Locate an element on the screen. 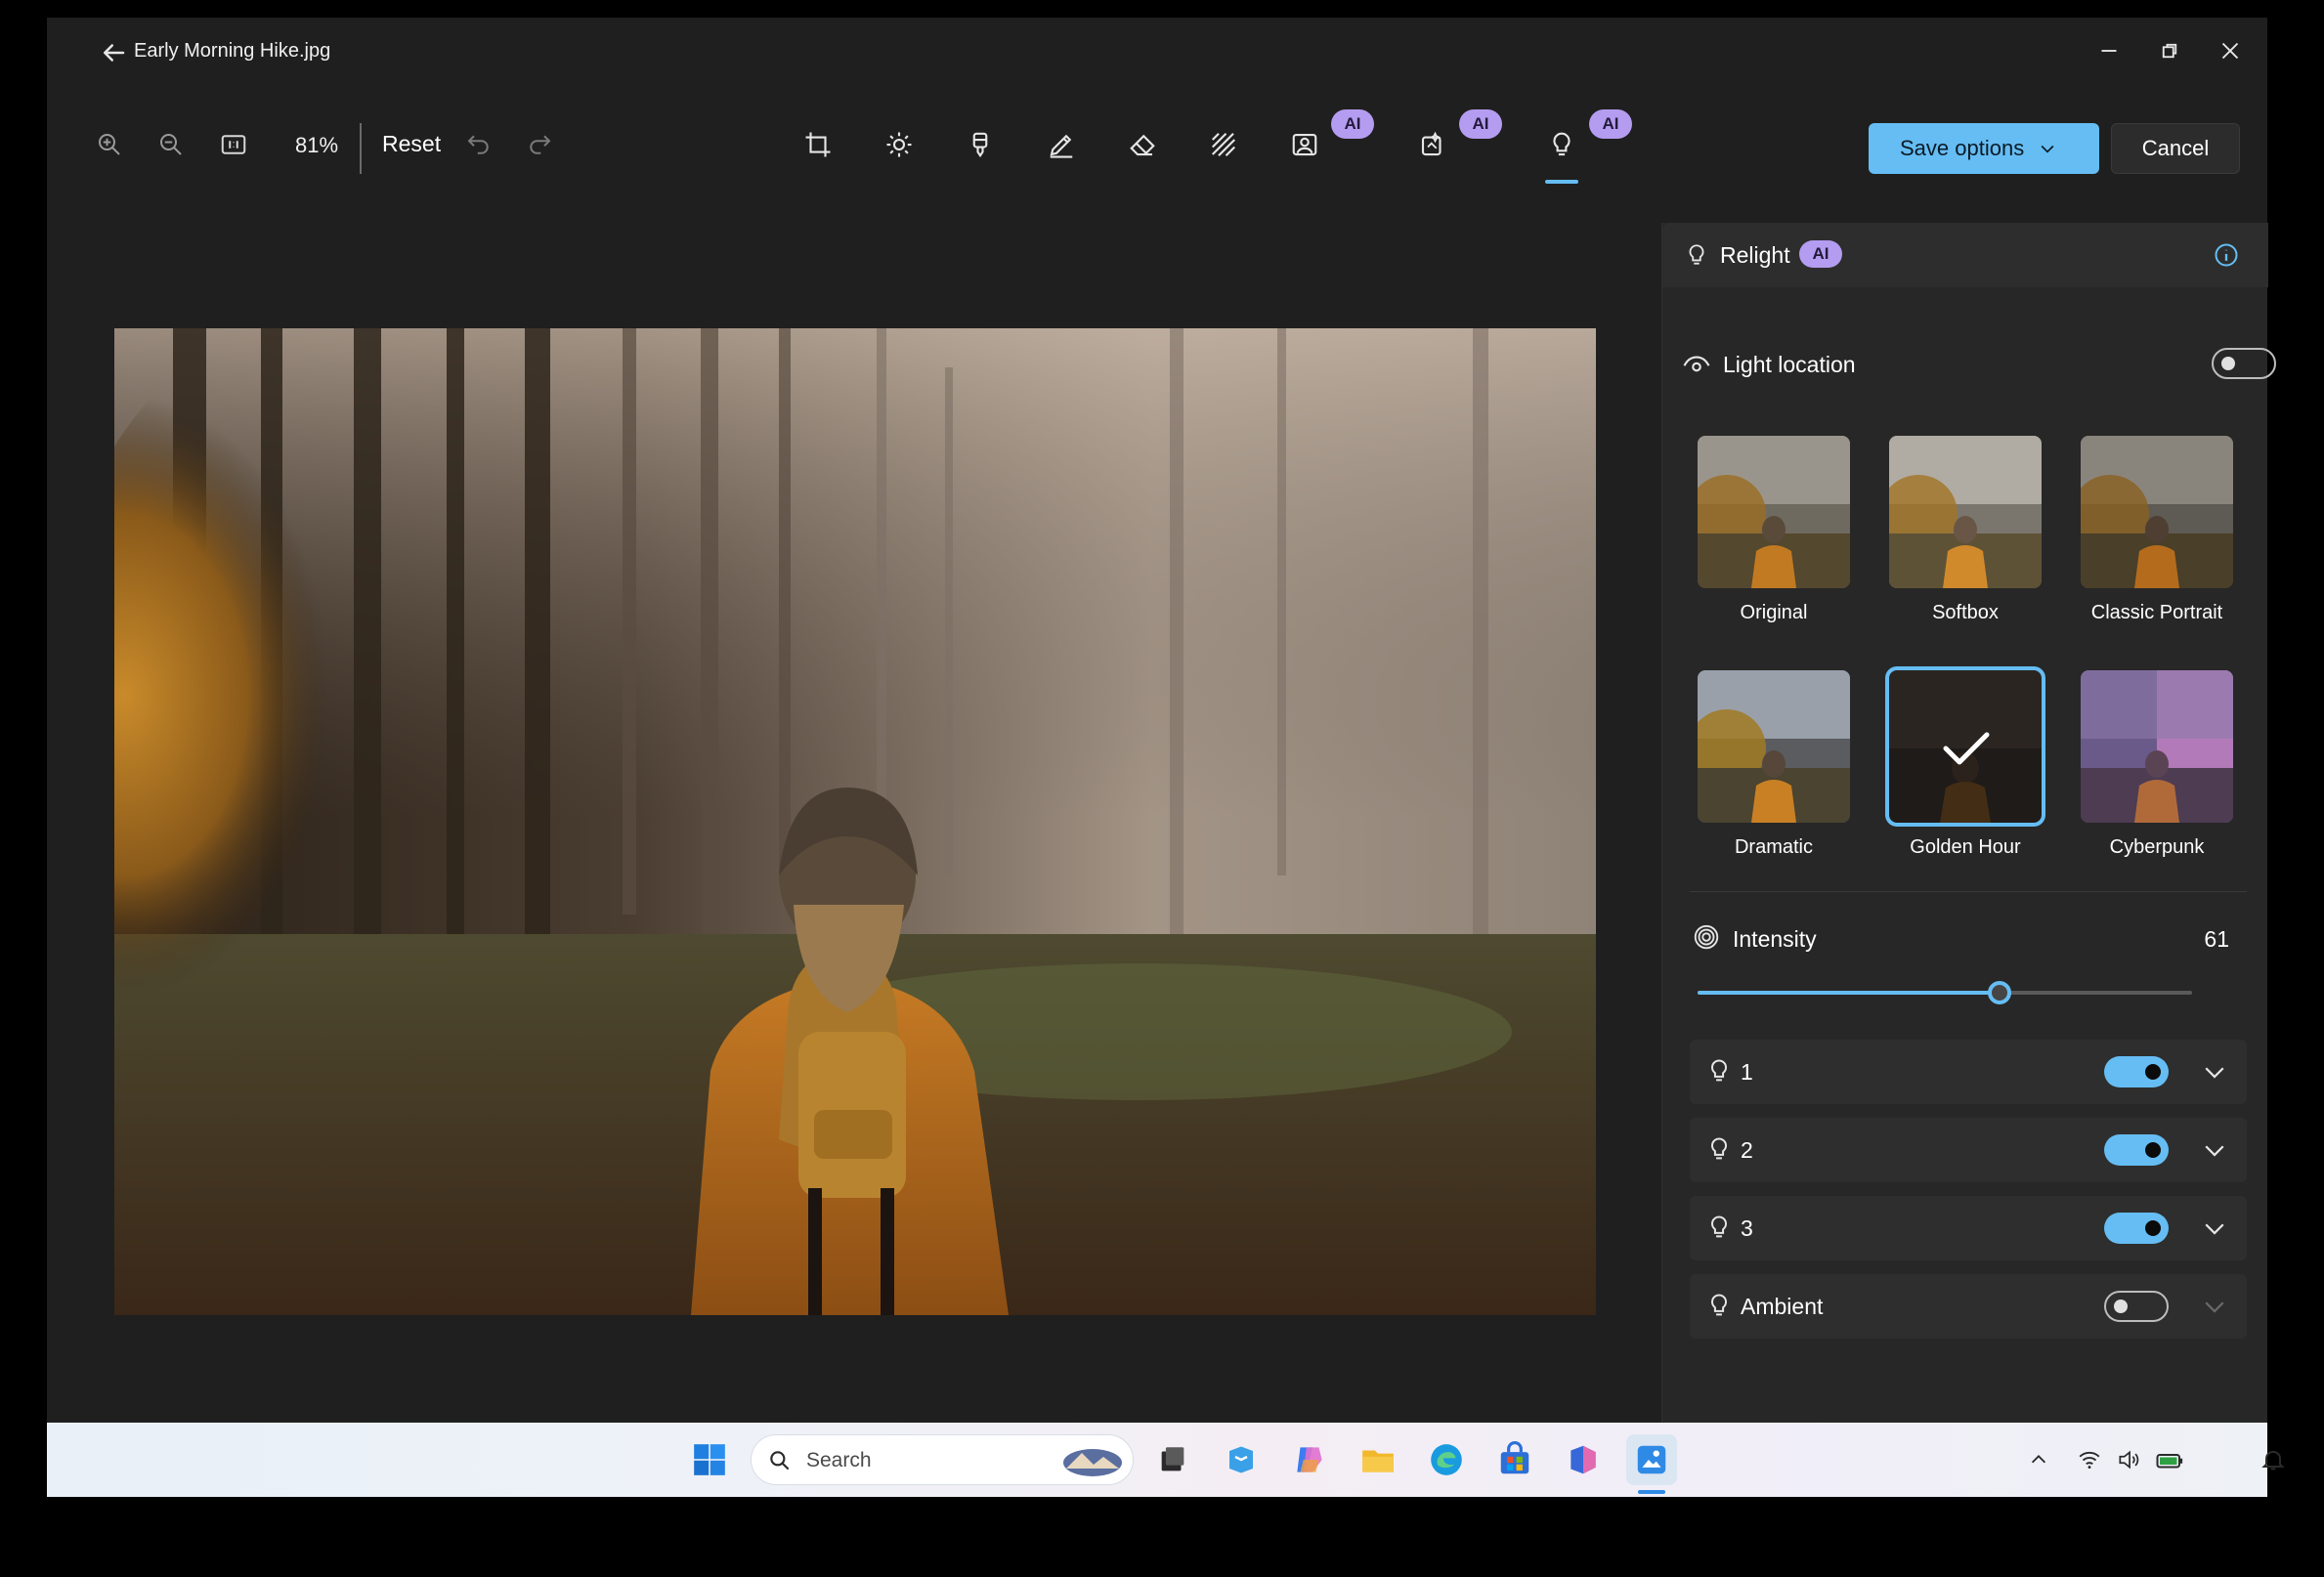 The height and width of the screenshot is (1577, 2324). notifications-button is located at coordinates (2273, 1459).